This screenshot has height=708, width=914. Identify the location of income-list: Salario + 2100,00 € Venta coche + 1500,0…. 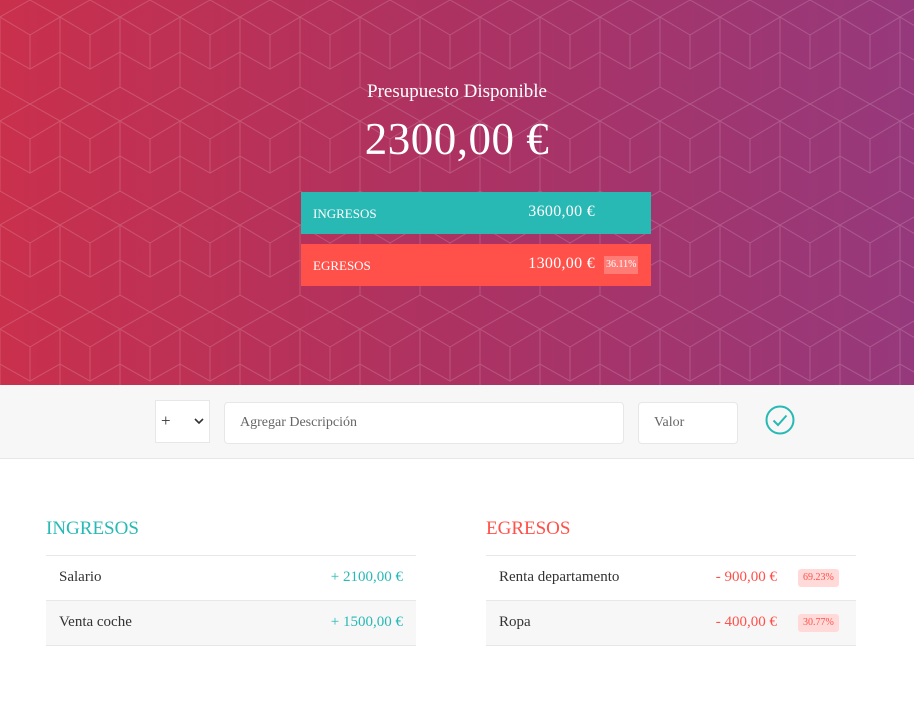
(231, 600).